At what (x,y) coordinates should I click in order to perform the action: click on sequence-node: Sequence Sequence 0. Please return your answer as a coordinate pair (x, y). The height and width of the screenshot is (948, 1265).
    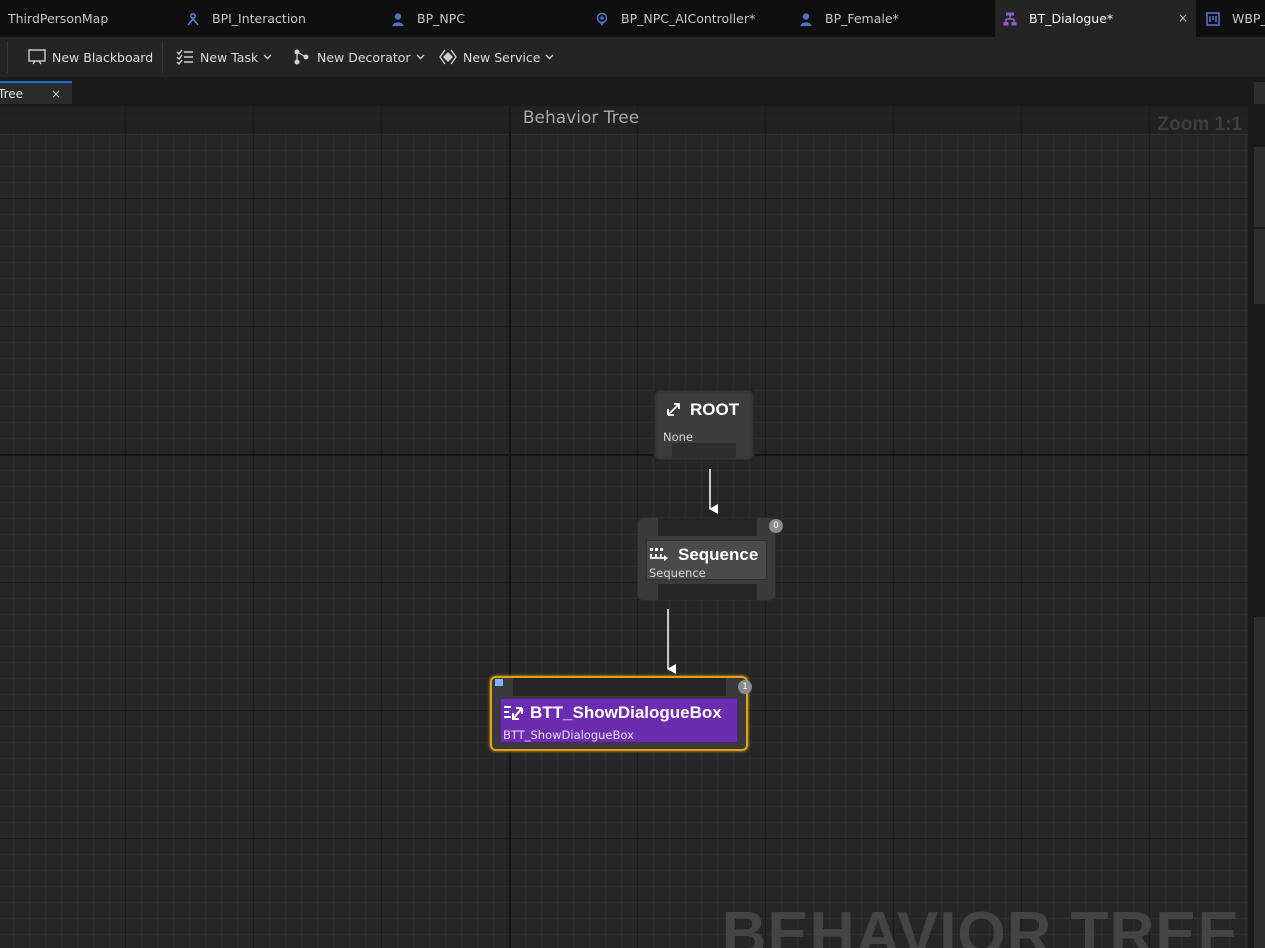
    Looking at the image, I should click on (710, 559).